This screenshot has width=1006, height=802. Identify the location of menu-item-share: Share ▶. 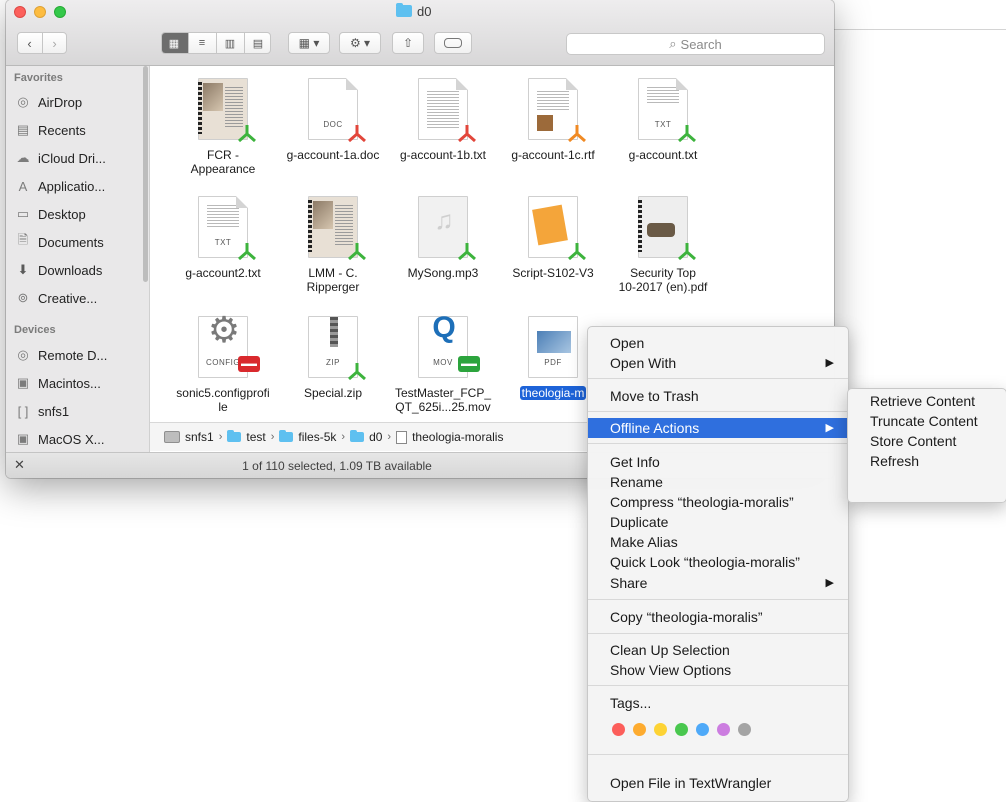
(718, 583).